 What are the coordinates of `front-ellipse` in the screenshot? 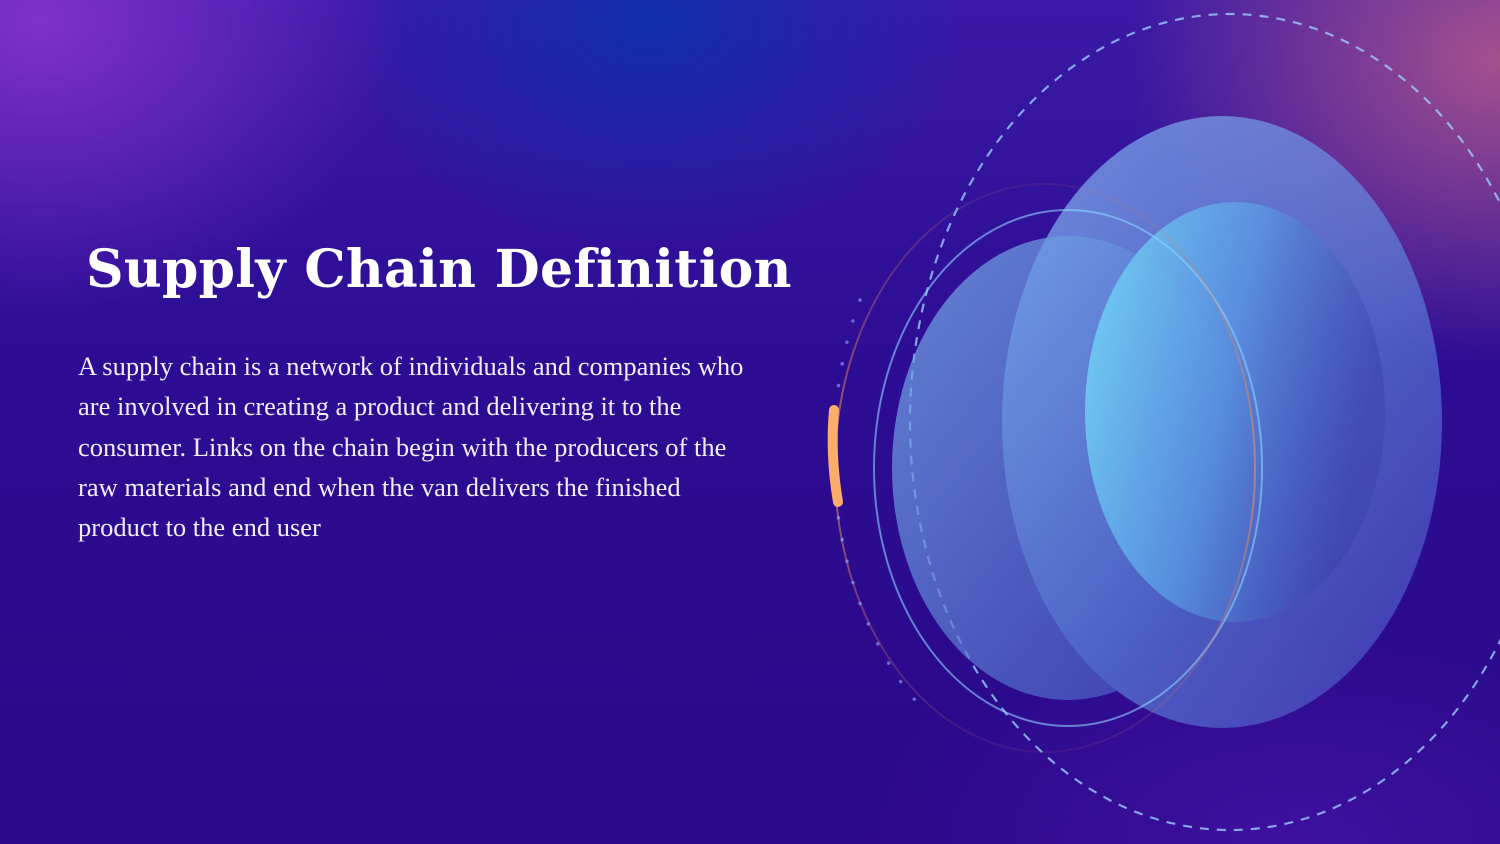 It's located at (1235, 412).